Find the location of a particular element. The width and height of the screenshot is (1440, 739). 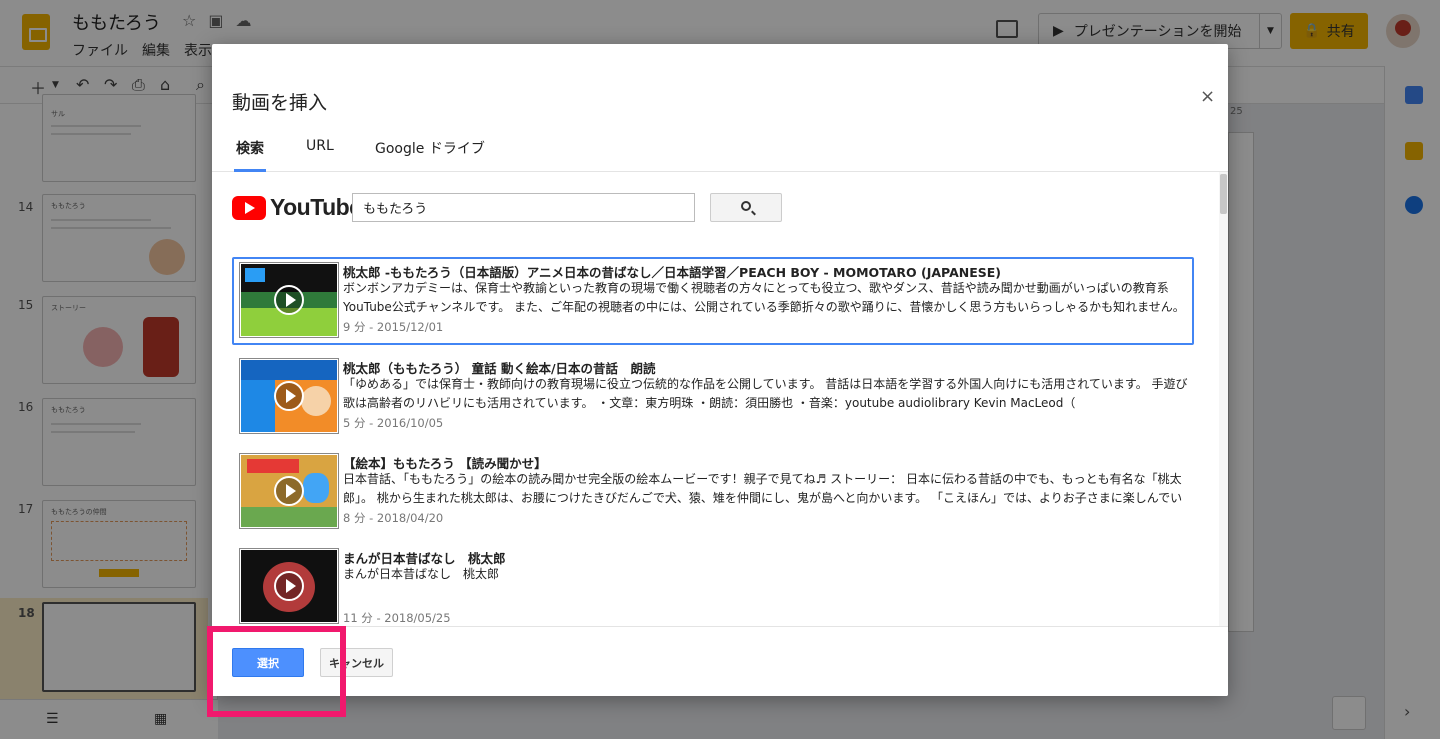

scrollbar is located at coordinates (1223, 399).